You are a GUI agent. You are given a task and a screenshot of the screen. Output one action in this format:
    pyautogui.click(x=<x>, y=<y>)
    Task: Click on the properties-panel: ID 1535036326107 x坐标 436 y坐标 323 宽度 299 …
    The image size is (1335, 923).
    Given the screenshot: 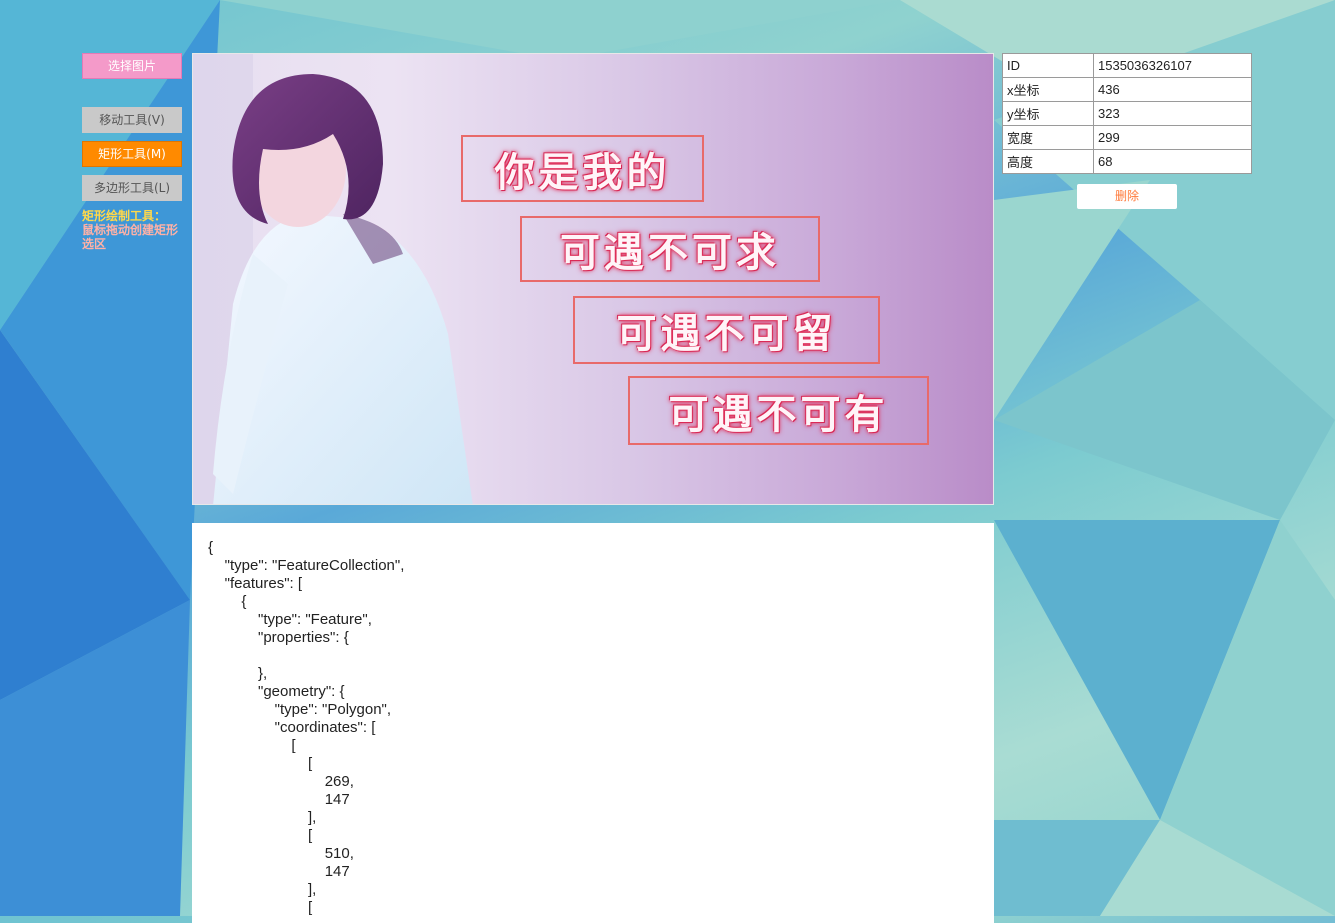 What is the action you would take?
    pyautogui.click(x=1127, y=131)
    